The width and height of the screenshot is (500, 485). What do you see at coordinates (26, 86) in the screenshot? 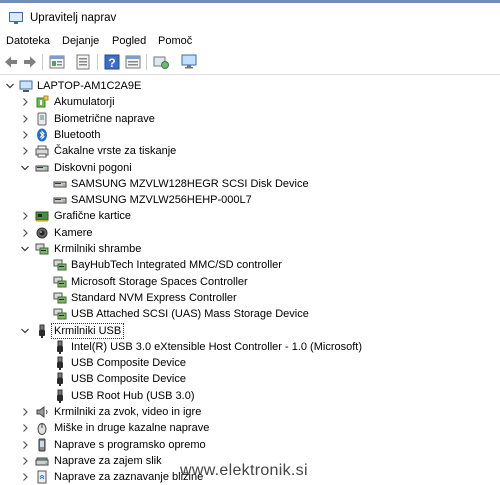
I see `computer-icon` at bounding box center [26, 86].